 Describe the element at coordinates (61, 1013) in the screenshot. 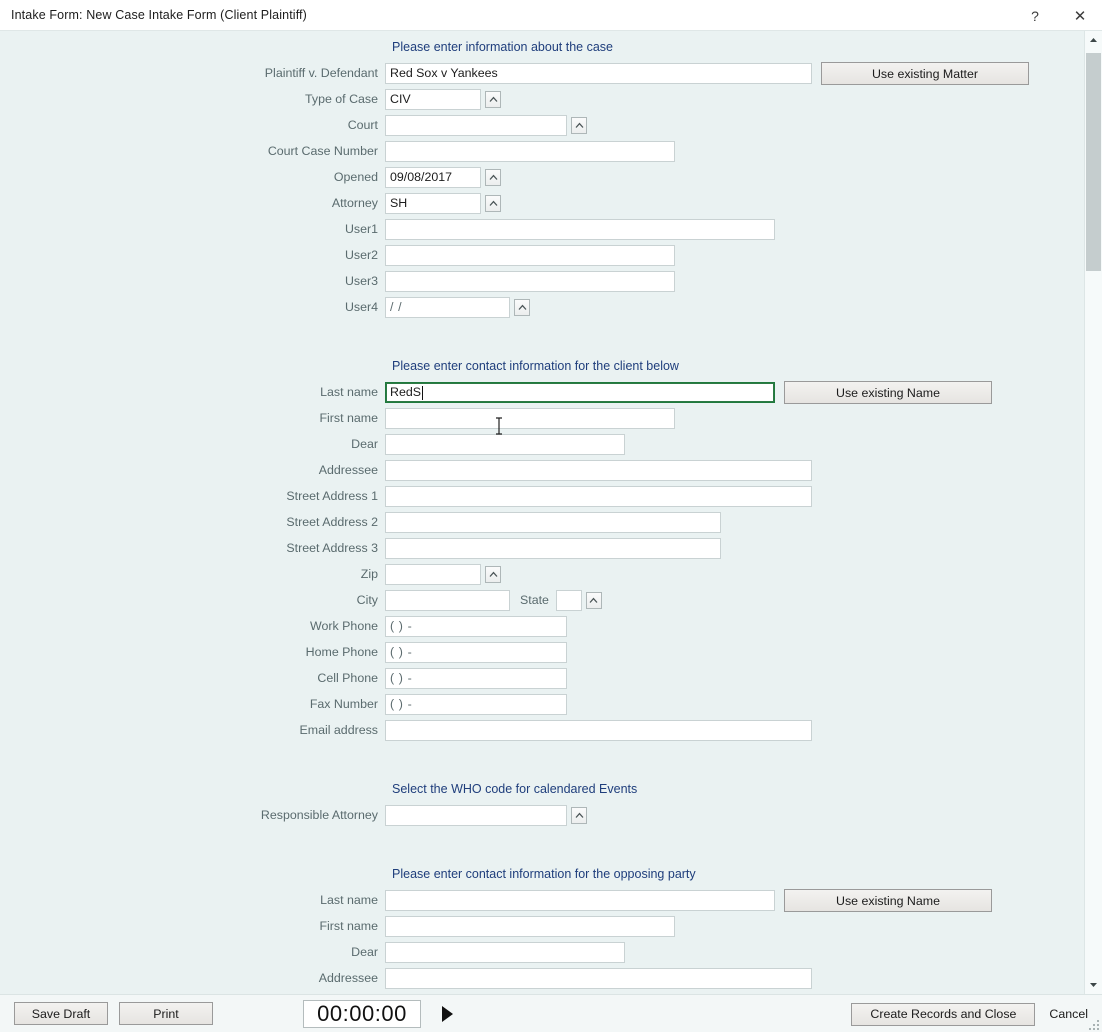

I see `save-draft-button: Save Draft` at that location.